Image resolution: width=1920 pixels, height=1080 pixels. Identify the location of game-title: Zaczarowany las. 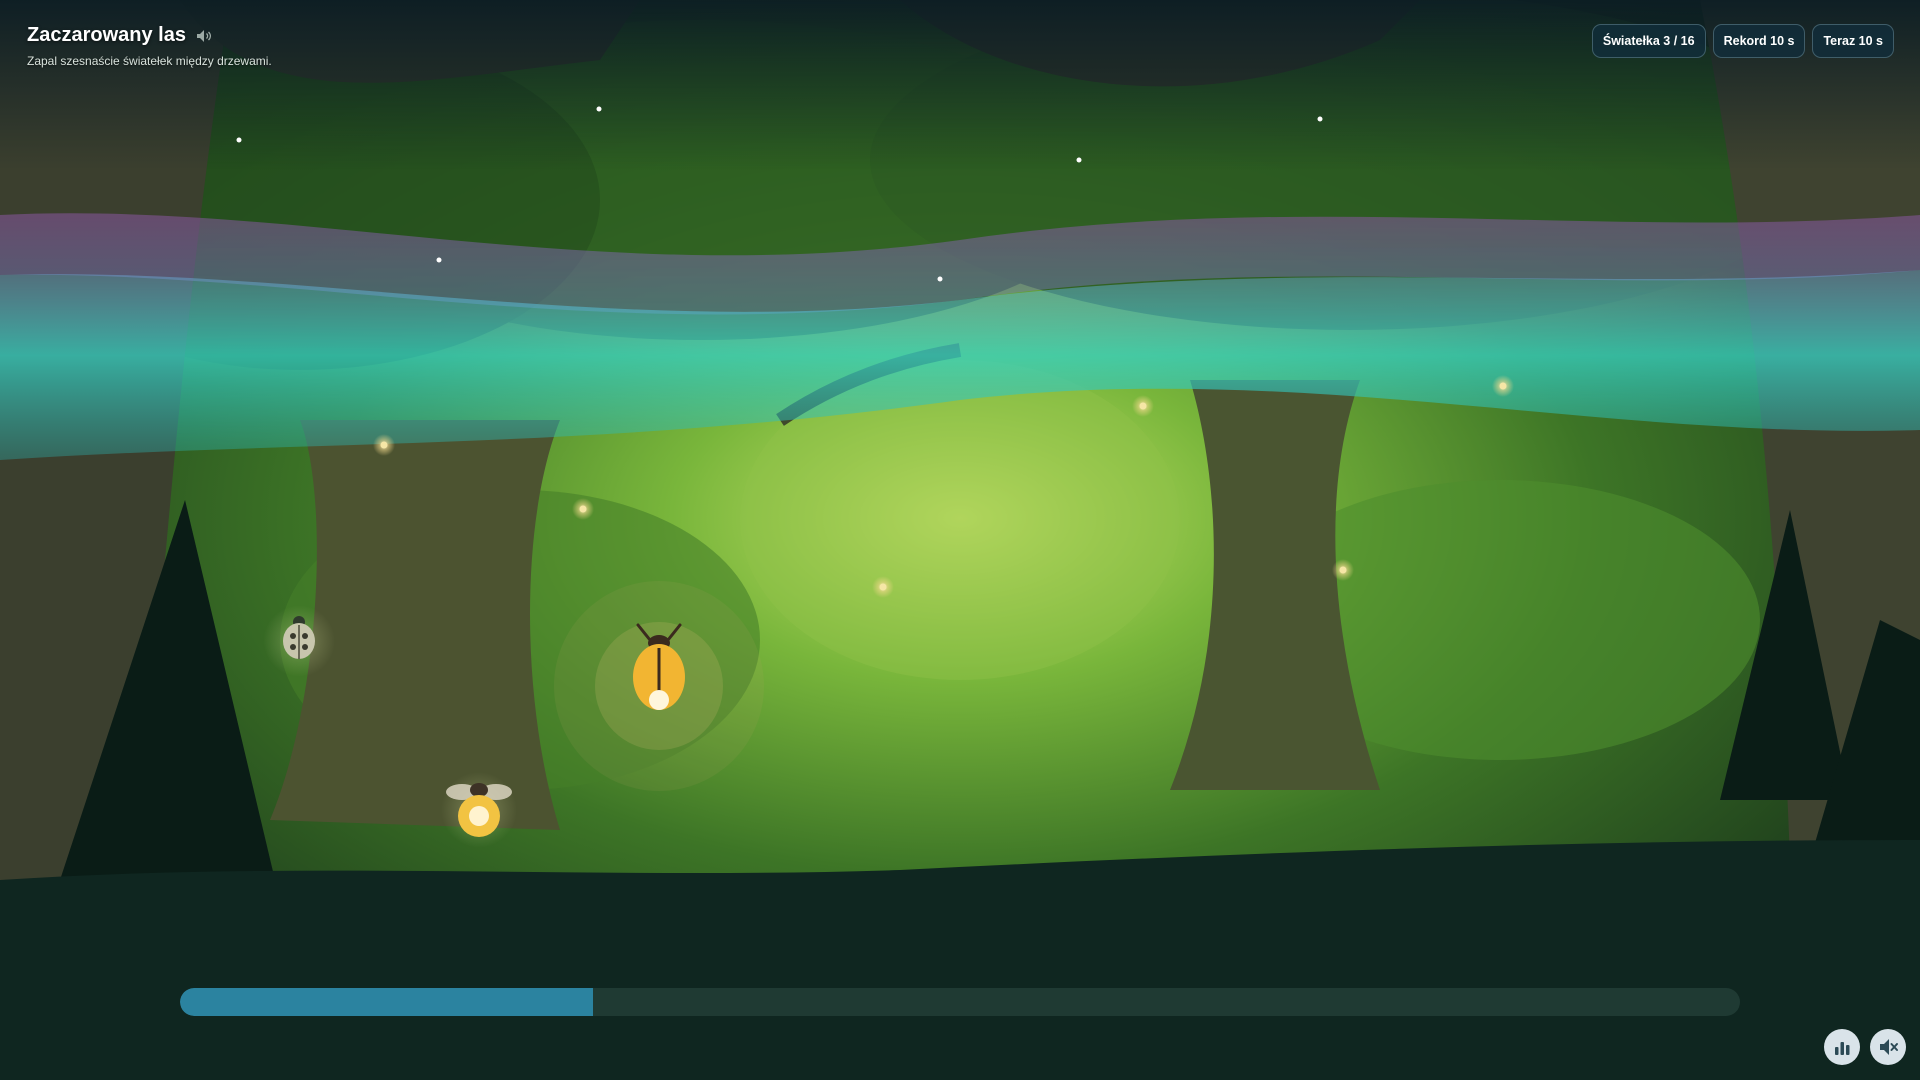
(106, 35).